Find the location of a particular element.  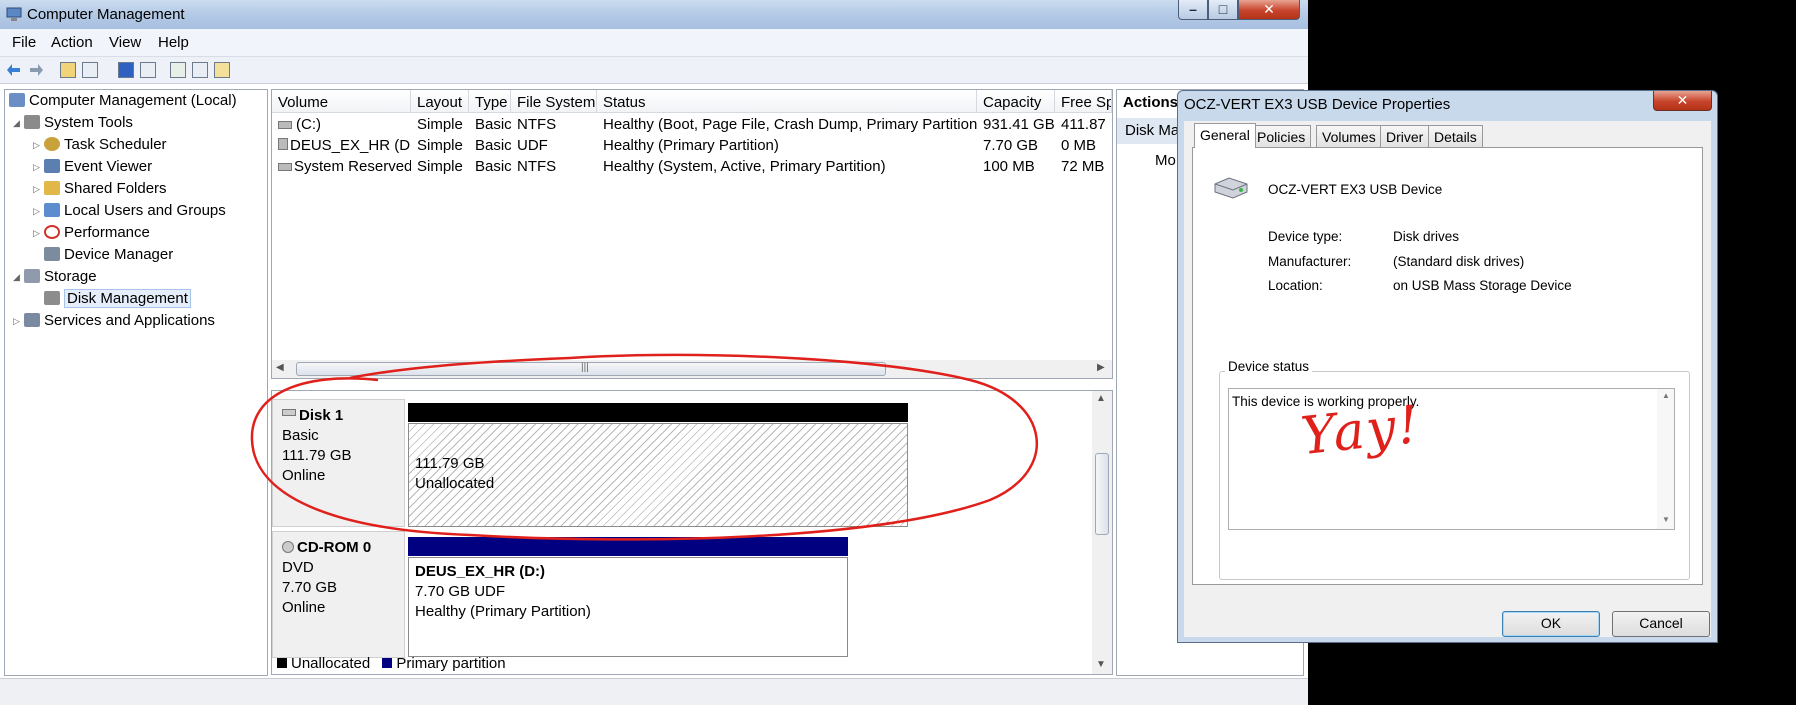

legend-unallocated: Unallocated is located at coordinates (331, 663).